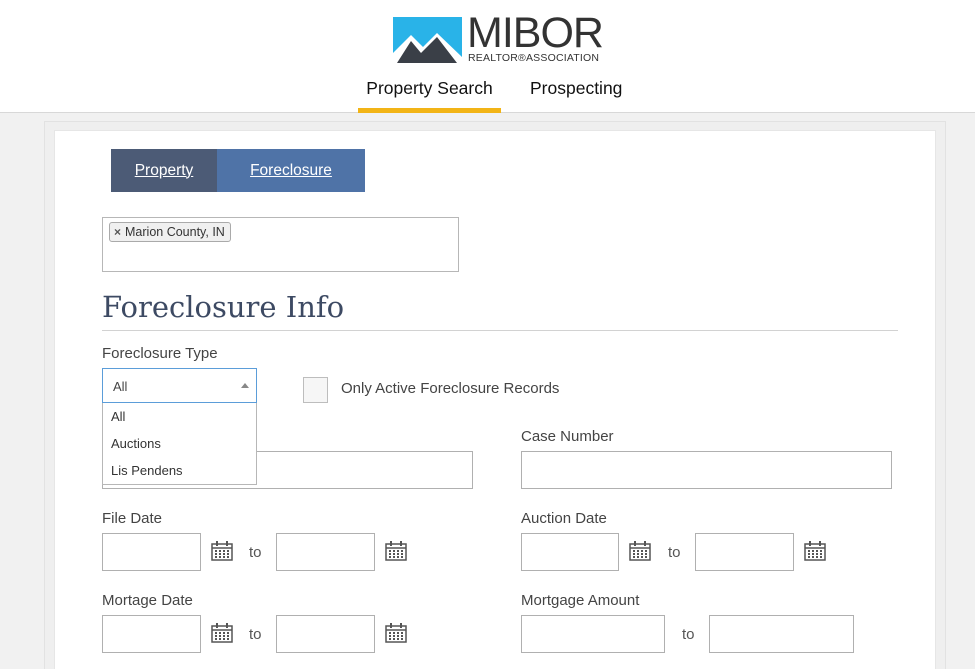 The width and height of the screenshot is (975, 669). I want to click on active-only-checkbox, so click(315, 390).